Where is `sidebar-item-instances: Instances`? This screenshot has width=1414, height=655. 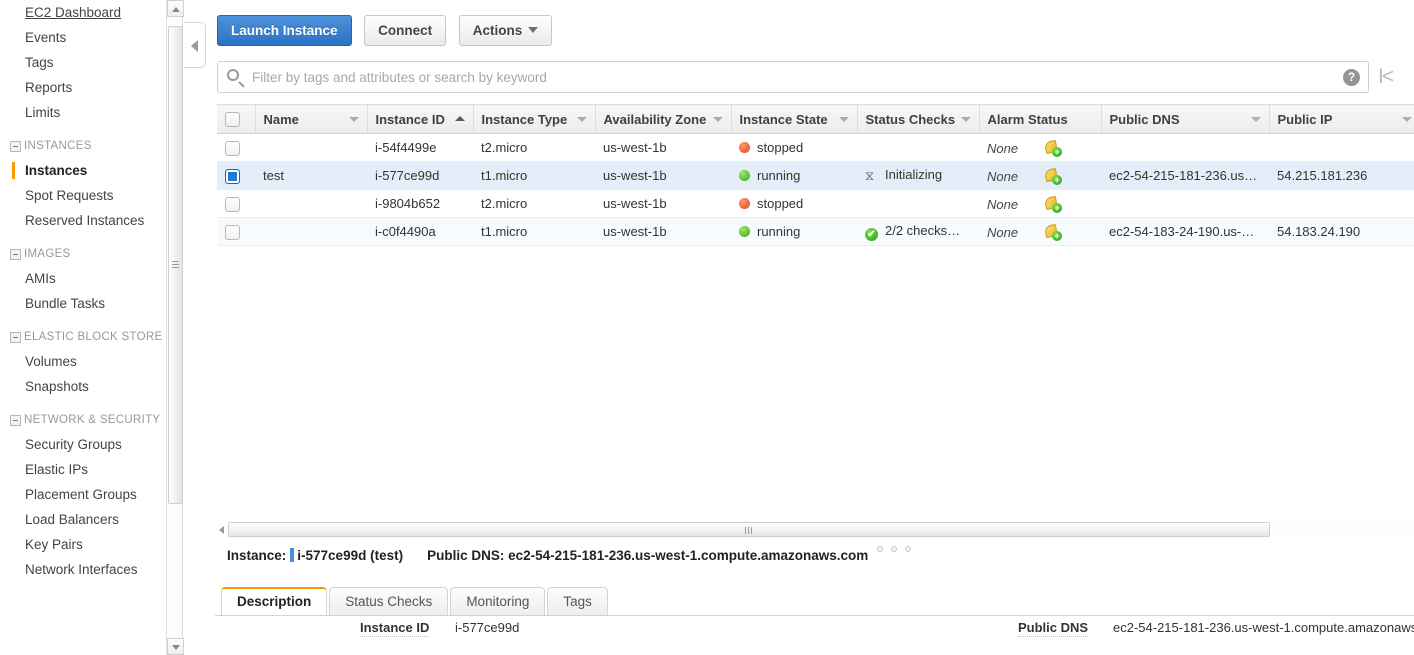
sidebar-item-instances: Instances is located at coordinates (83, 170).